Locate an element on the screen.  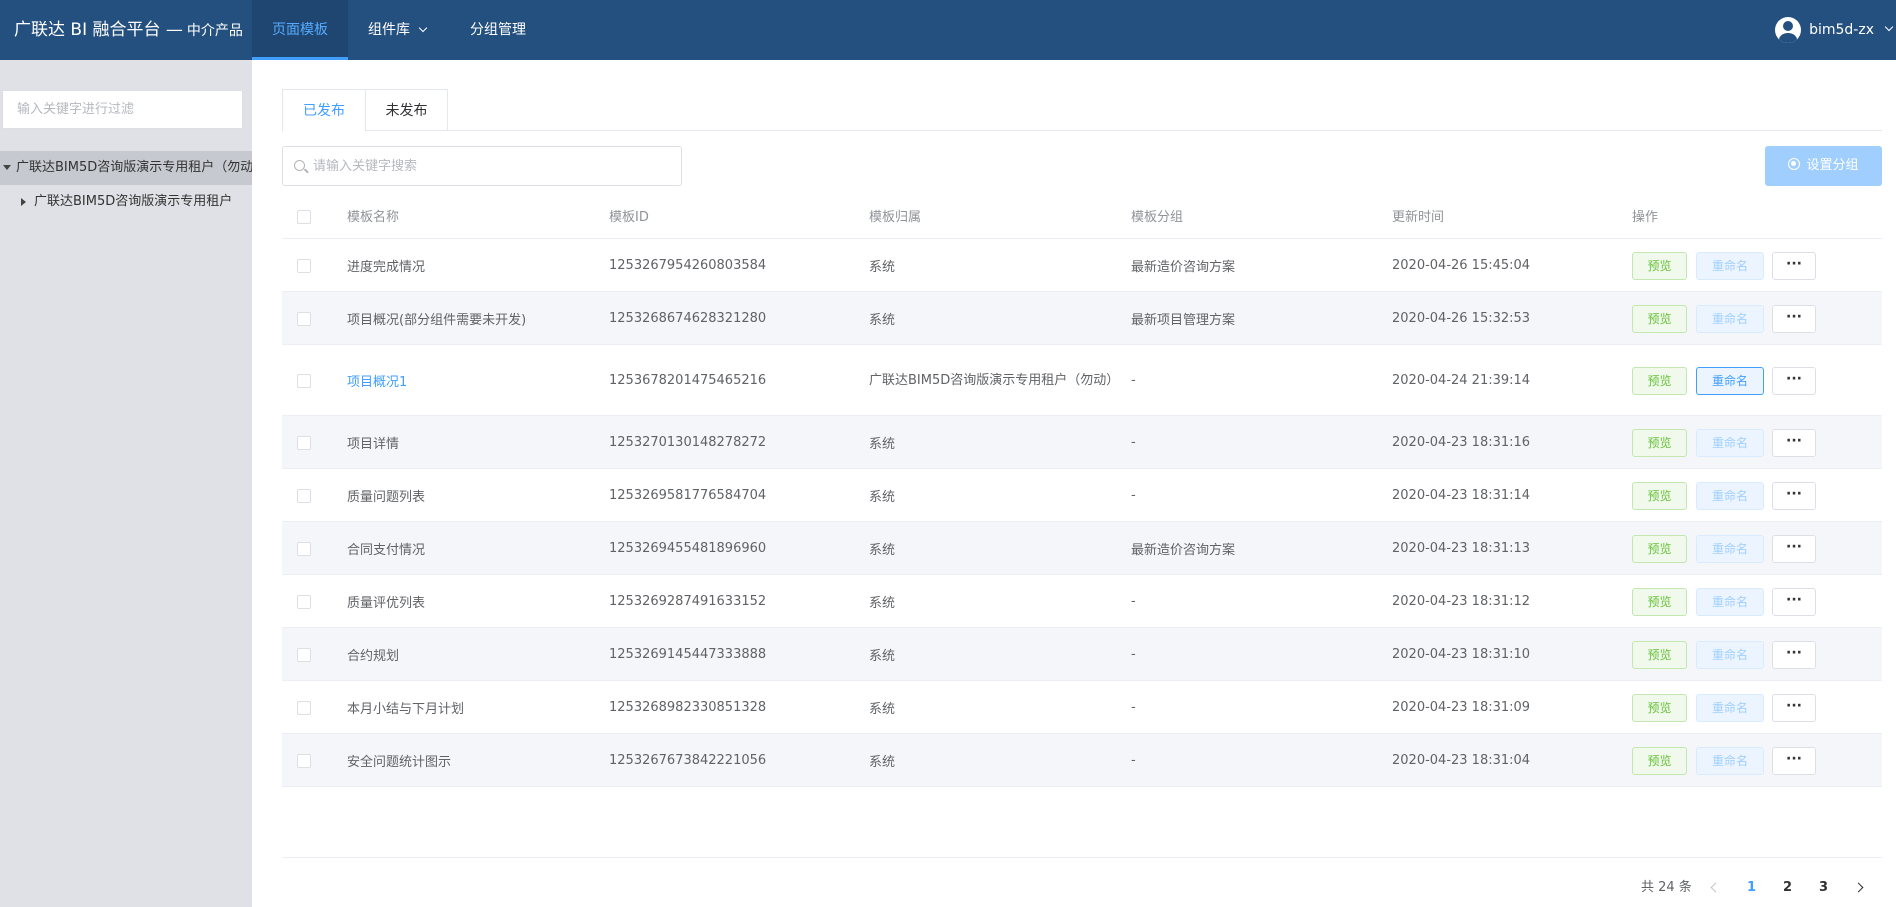
nav-group-management: 分组管理 is located at coordinates (498, 30).